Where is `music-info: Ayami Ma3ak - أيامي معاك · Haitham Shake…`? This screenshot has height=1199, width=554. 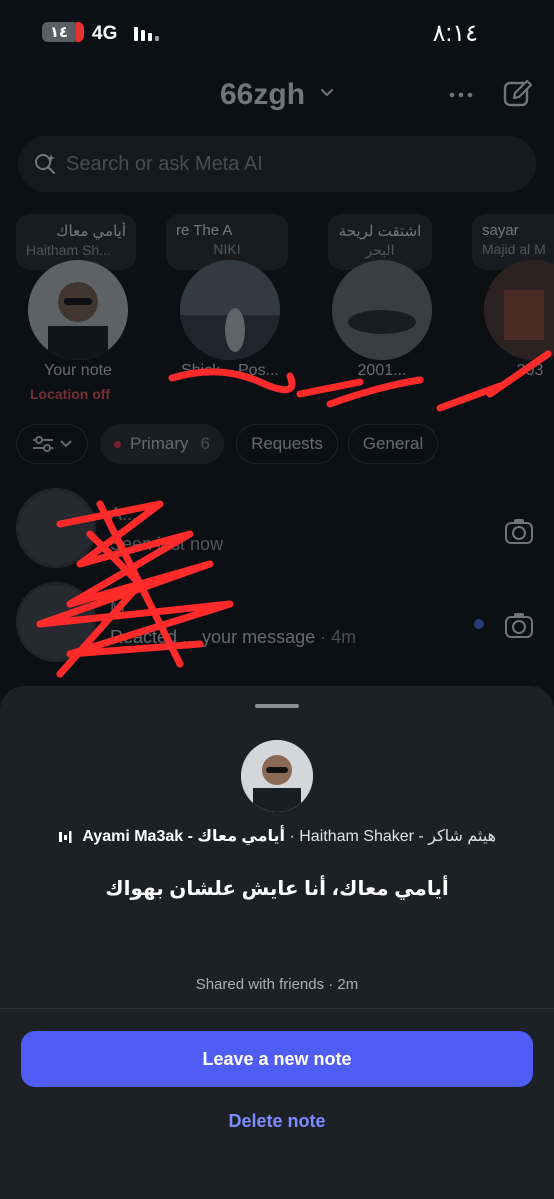
music-info: Ayami Ma3ak - أيامي معاك · Haitham Shake… is located at coordinates (277, 836).